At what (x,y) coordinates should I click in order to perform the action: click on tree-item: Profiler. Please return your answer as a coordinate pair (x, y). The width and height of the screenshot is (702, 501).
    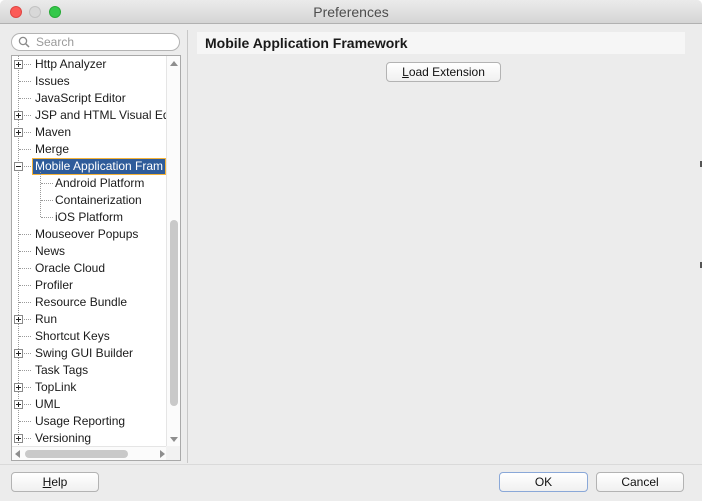
    Looking at the image, I should click on (89, 285).